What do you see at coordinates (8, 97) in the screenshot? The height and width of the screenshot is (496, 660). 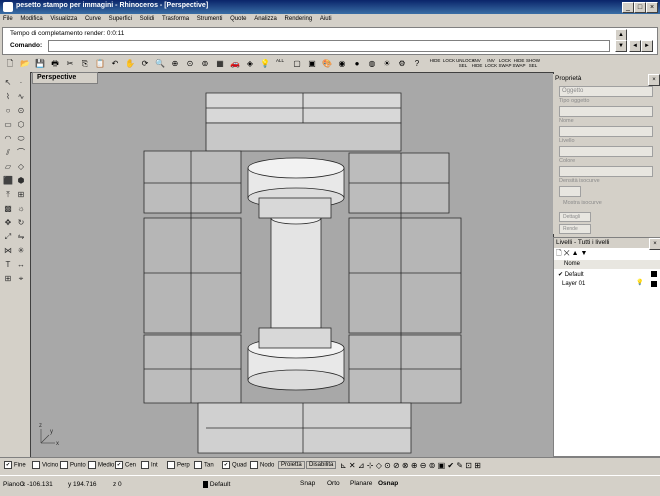 I see `polyline-icon: ⌇` at bounding box center [8, 97].